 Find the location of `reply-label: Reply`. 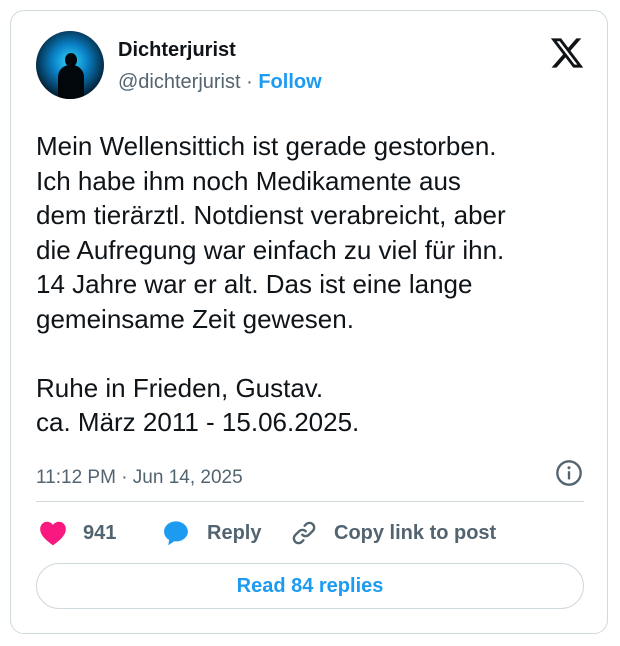

reply-label: Reply is located at coordinates (234, 532).